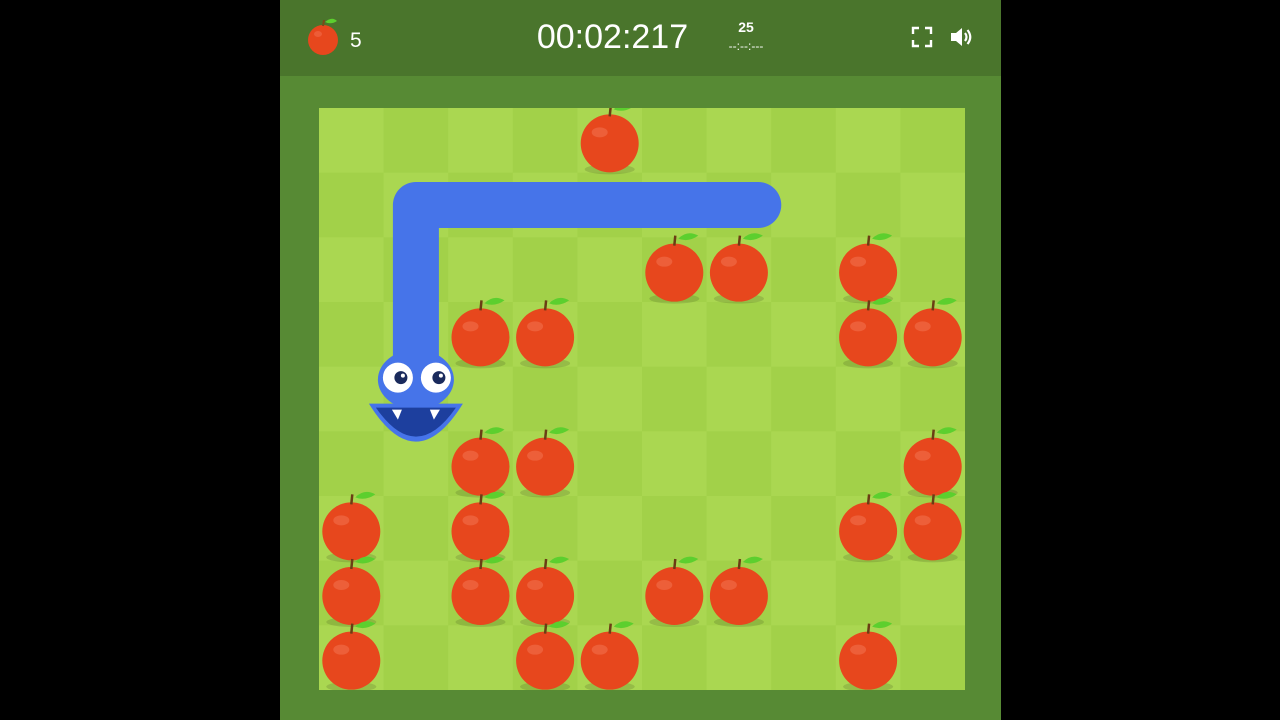 This screenshot has height=720, width=1280. Describe the element at coordinates (356, 40) in the screenshot. I see `score-counter: 5` at that location.